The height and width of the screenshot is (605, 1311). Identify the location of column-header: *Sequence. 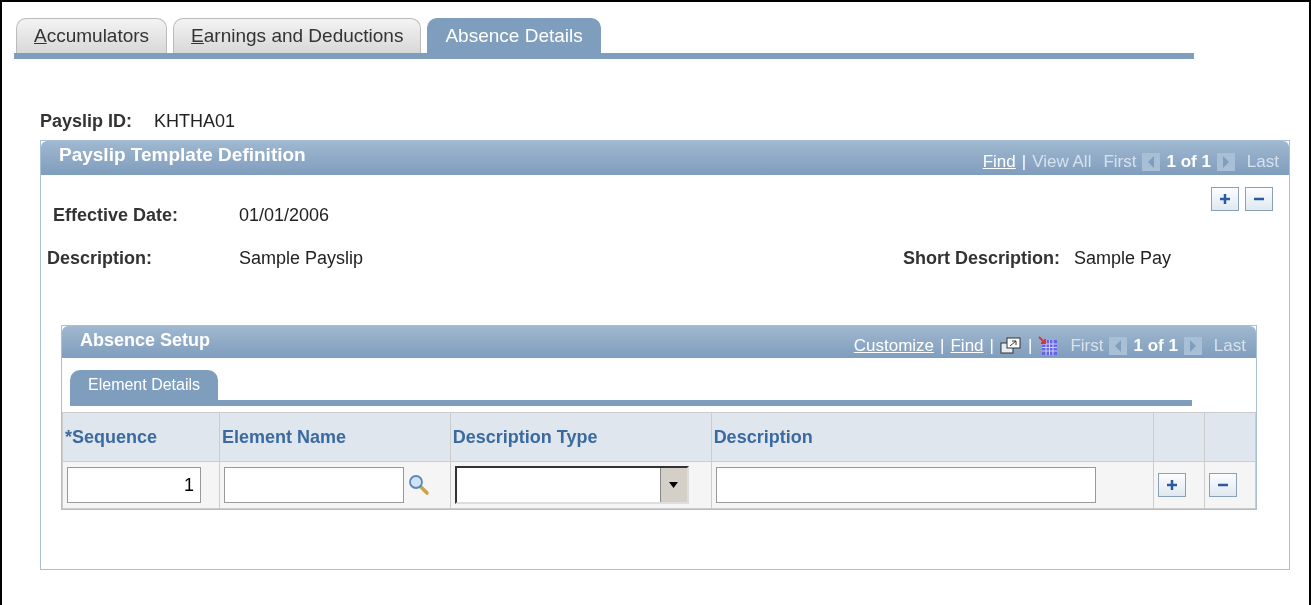
(141, 437).